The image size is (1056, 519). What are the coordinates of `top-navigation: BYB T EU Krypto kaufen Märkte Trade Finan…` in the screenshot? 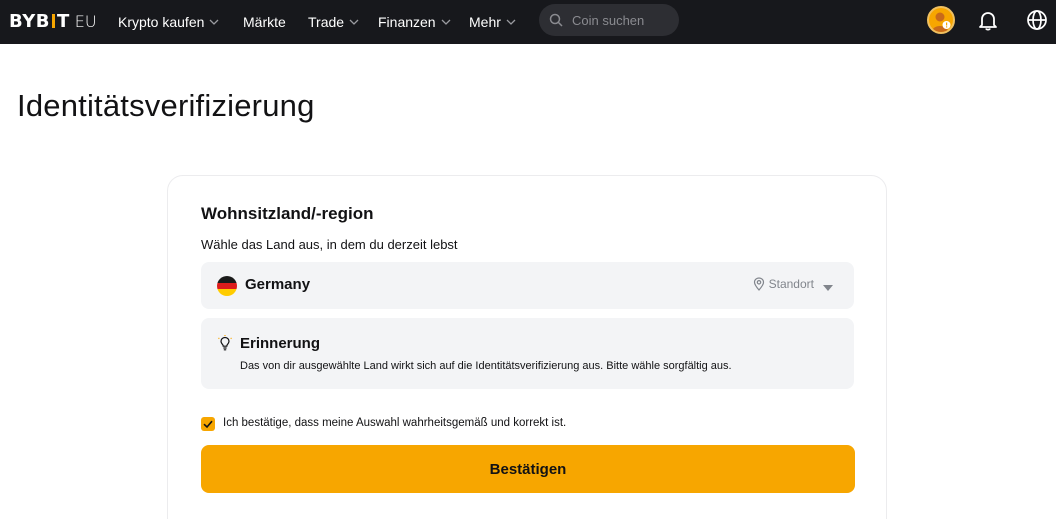 It's located at (528, 22).